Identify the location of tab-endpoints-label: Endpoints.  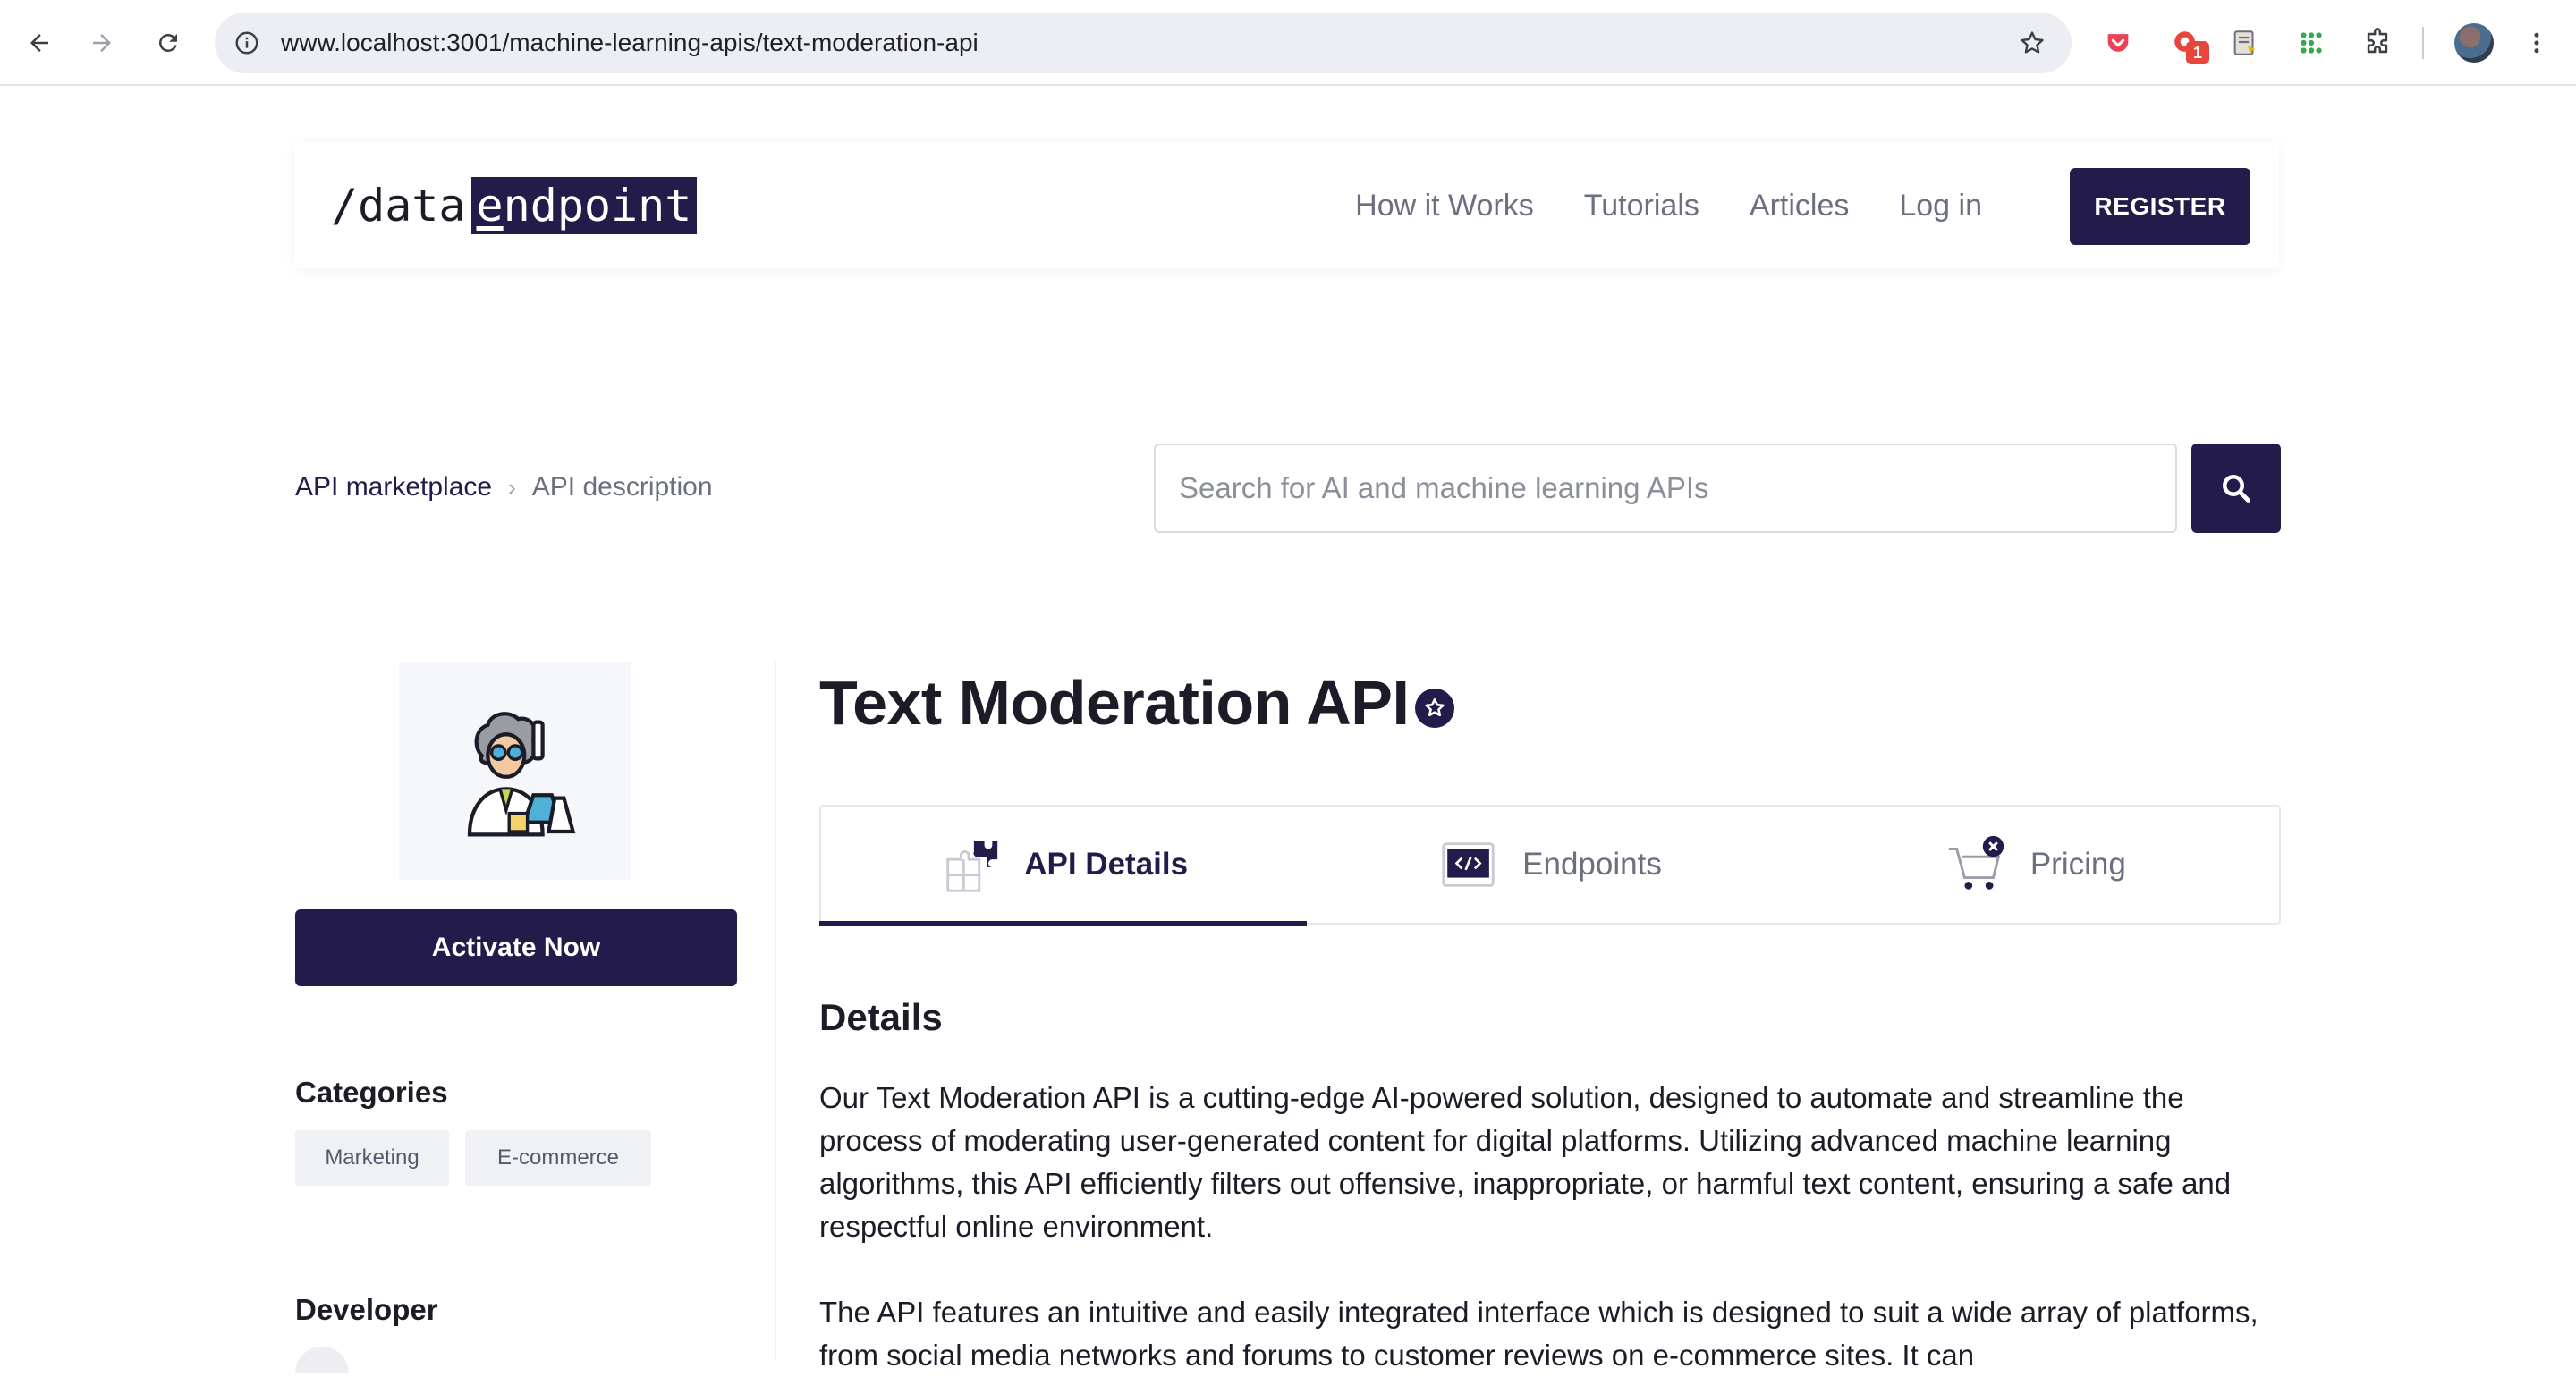
(1592, 864).